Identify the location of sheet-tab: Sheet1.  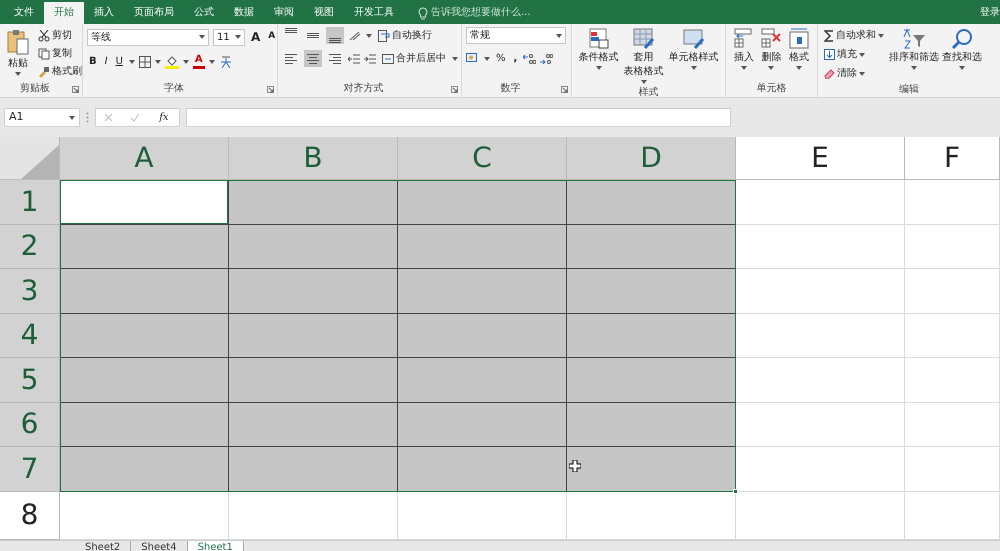
(216, 545).